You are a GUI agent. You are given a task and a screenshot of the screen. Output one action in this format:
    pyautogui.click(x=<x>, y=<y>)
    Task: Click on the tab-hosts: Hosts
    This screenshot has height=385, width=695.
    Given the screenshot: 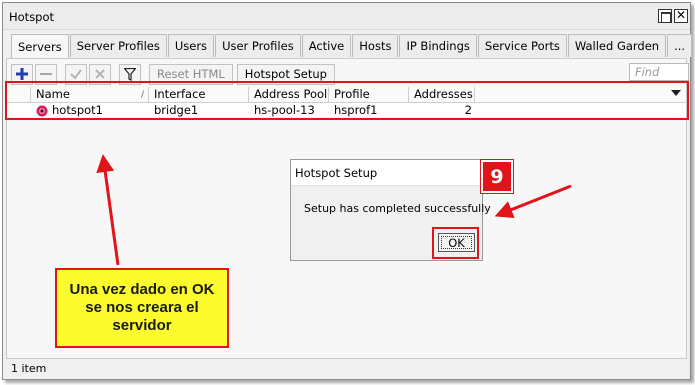 What is the action you would take?
    pyautogui.click(x=375, y=45)
    